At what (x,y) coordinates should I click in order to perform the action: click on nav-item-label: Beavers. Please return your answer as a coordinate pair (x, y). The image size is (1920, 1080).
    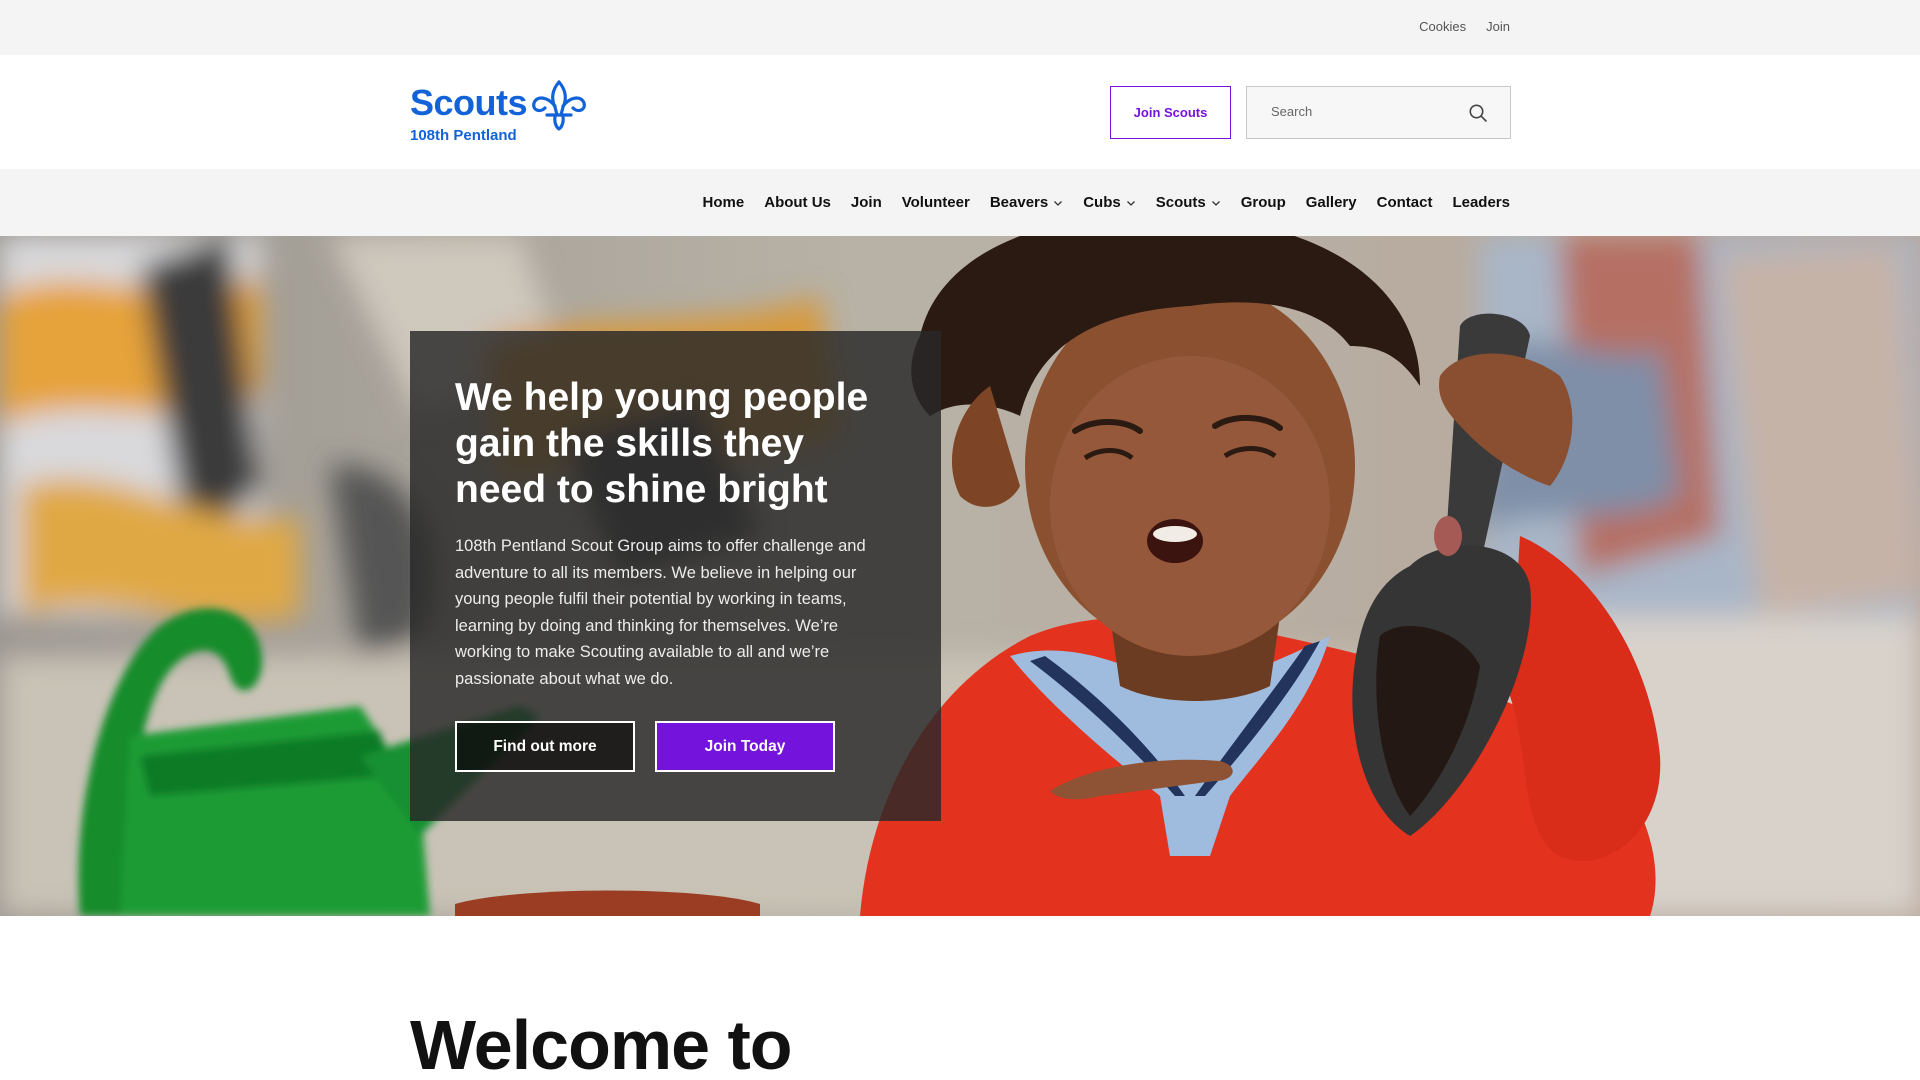
    Looking at the image, I should click on (1019, 202).